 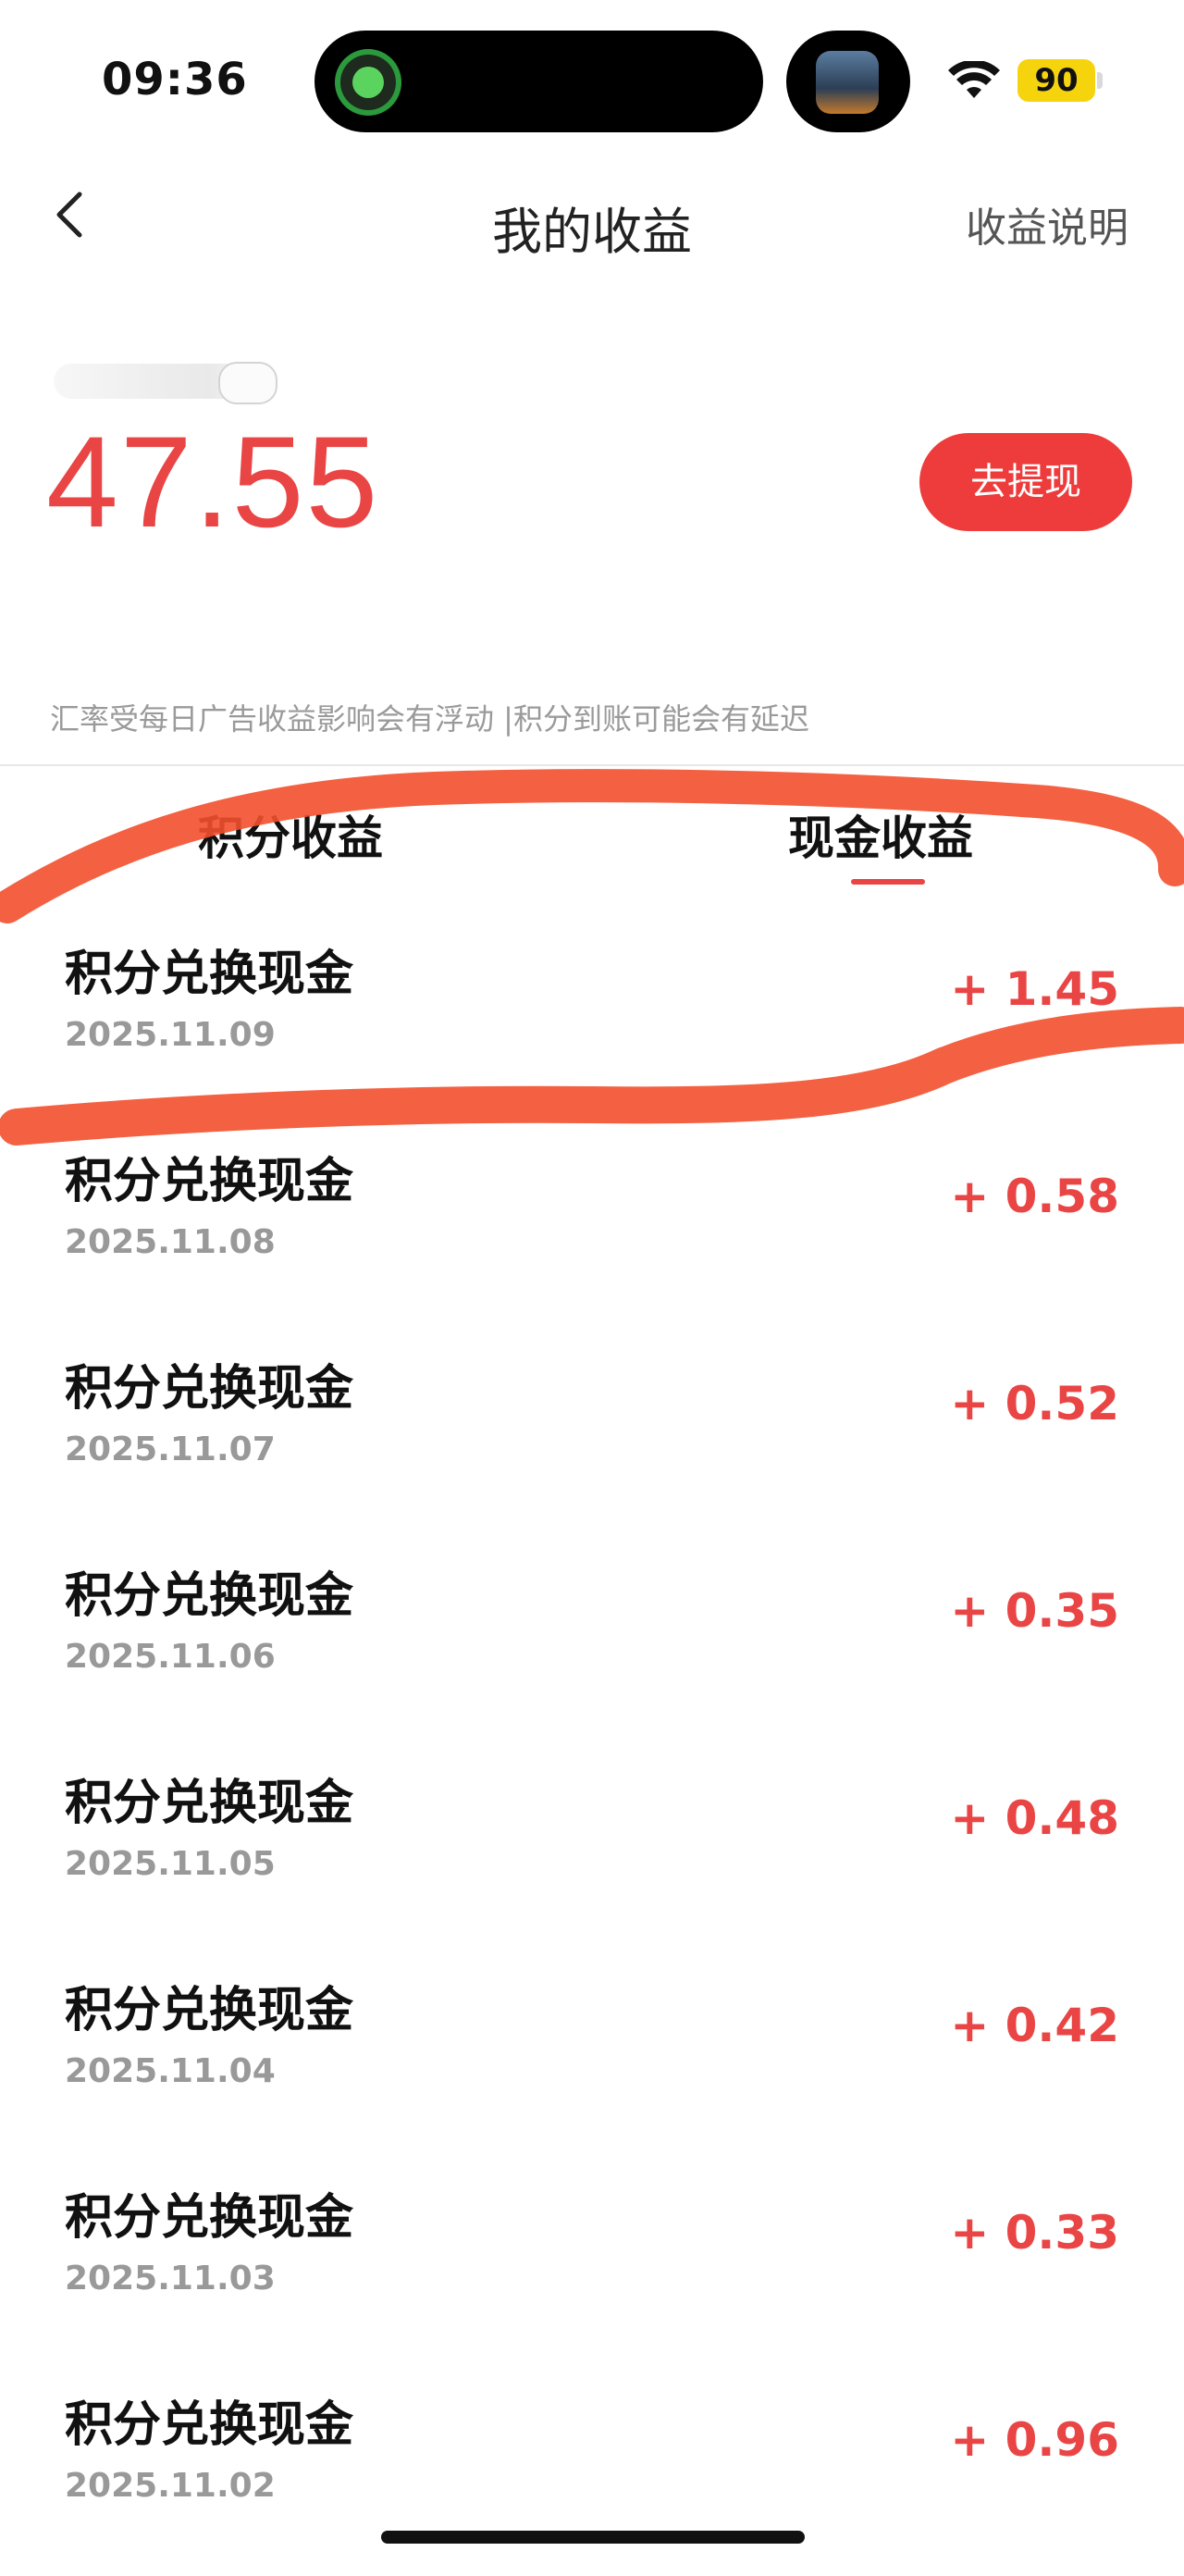 I want to click on list-item: 积分兑换现金 2025.11.09 + 1.45, so click(x=592, y=1022).